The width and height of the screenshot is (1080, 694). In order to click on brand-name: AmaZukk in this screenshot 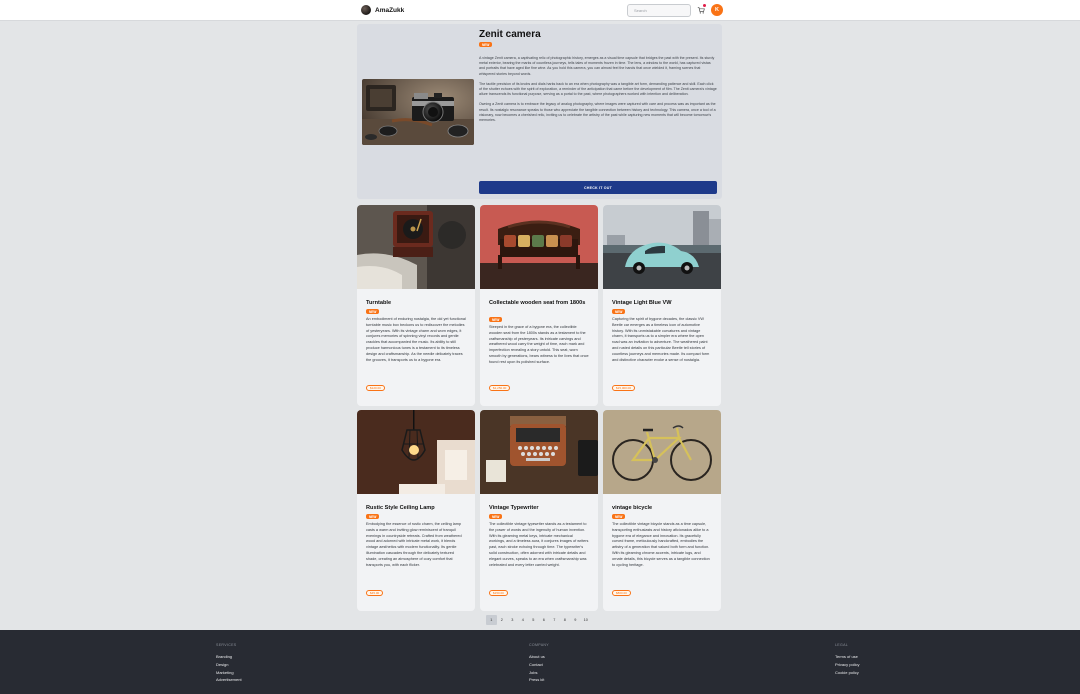, I will do `click(390, 10)`.